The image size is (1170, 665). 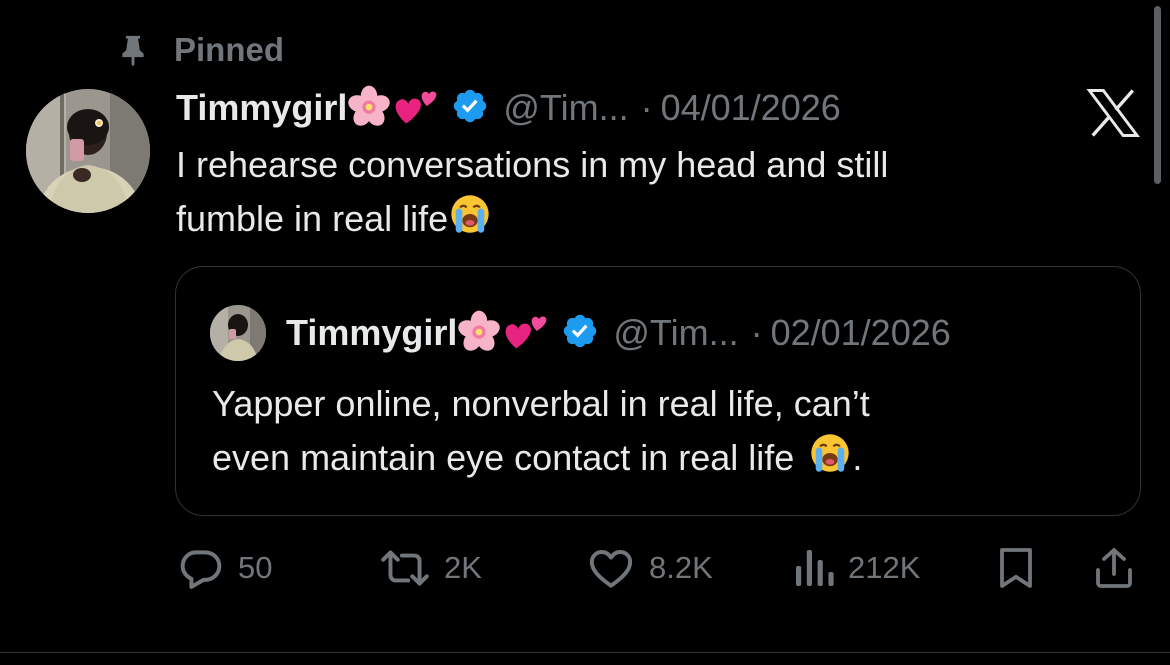 What do you see at coordinates (88, 151) in the screenshot?
I see `avatar` at bounding box center [88, 151].